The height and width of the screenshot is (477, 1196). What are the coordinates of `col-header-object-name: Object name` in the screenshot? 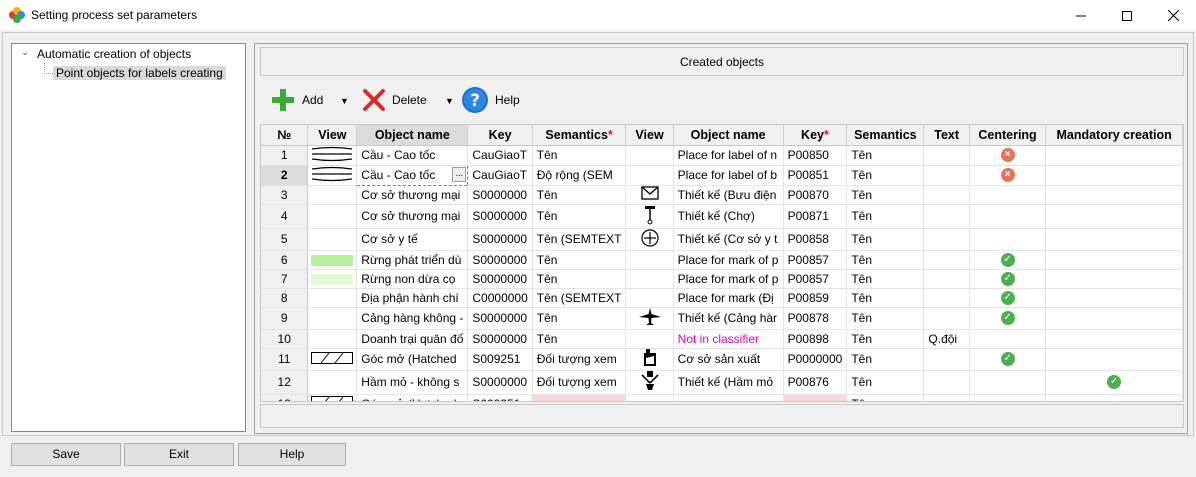 It's located at (412, 135).